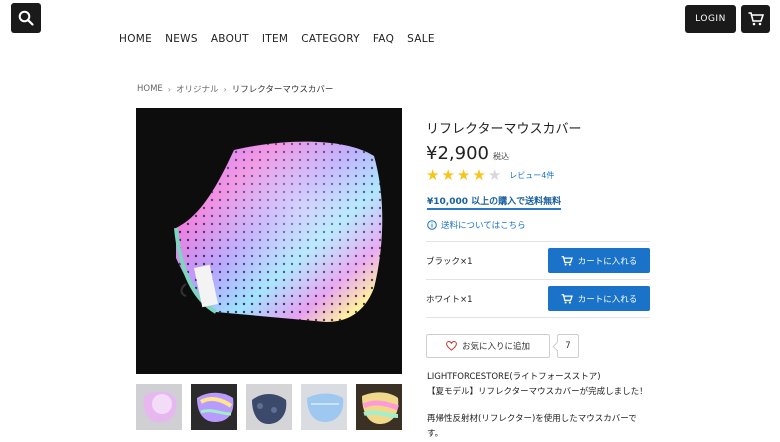 This screenshot has width=780, height=442. What do you see at coordinates (514, 377) in the screenshot?
I see `description-line: LIGHTFORCESTORE(ライトフォースストア)` at bounding box center [514, 377].